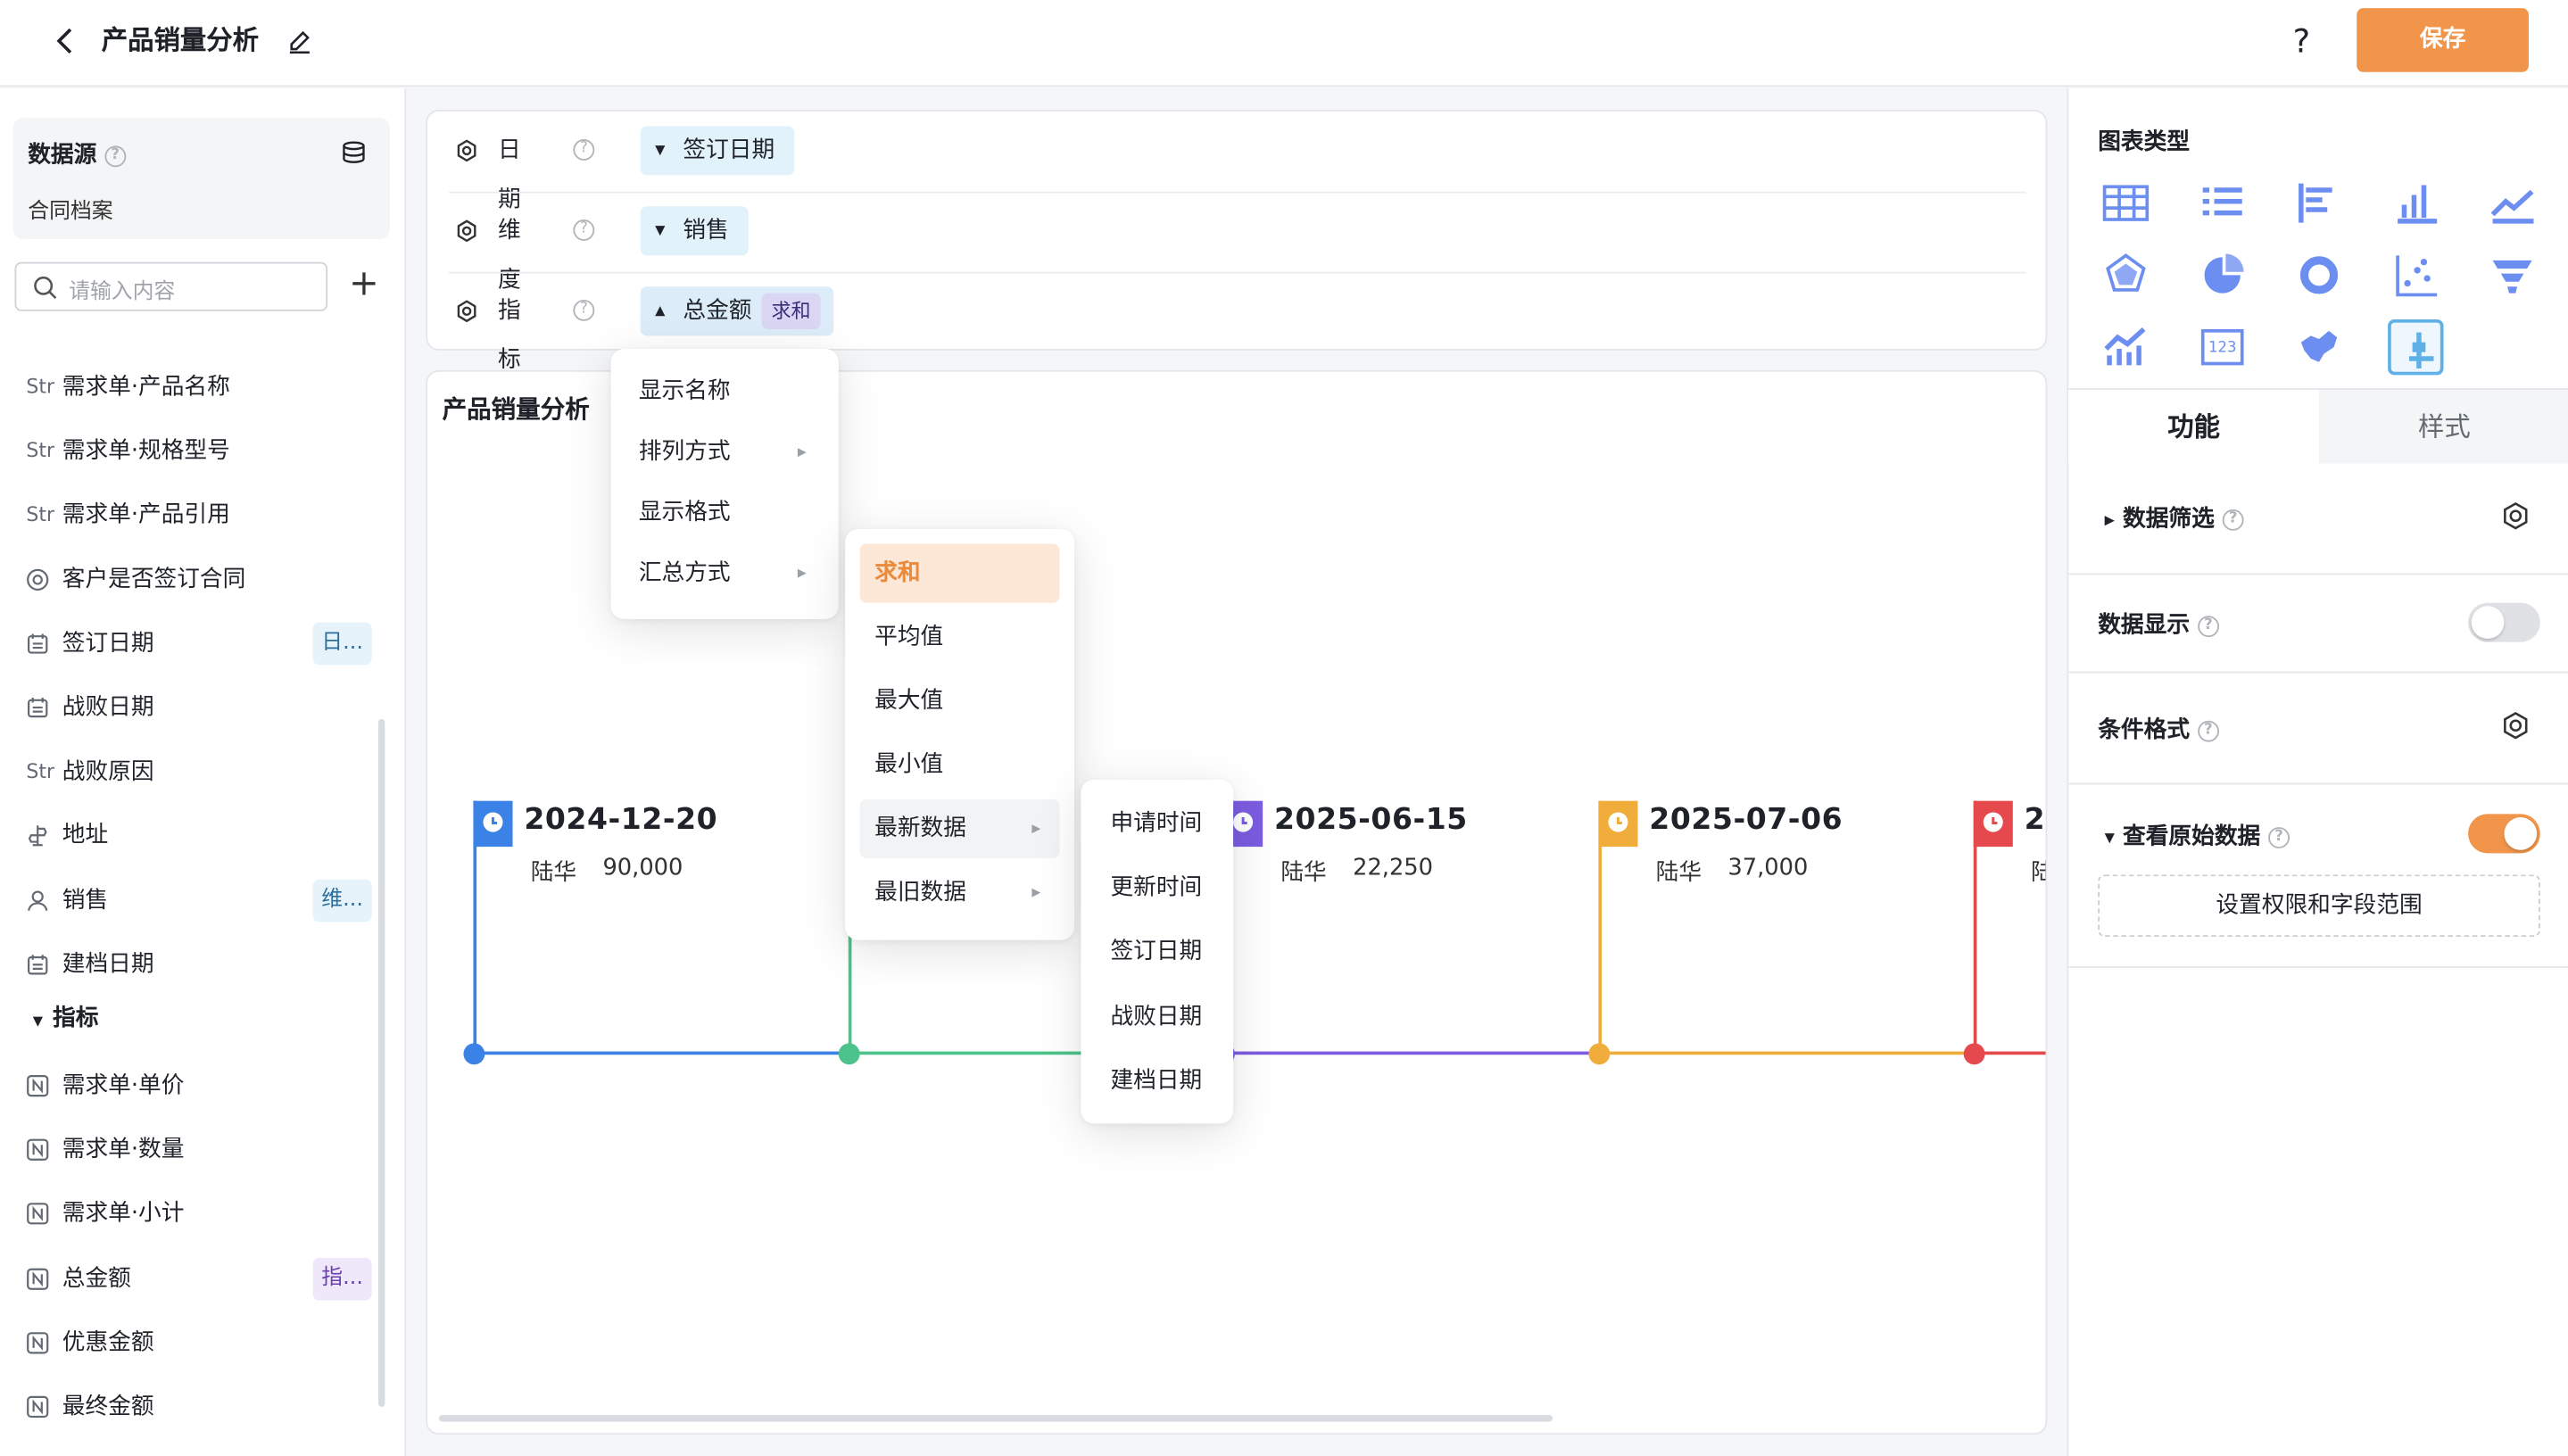 The image size is (2568, 1456). Describe the element at coordinates (1156, 1080) in the screenshot. I see `menu-item: 建档日期` at that location.